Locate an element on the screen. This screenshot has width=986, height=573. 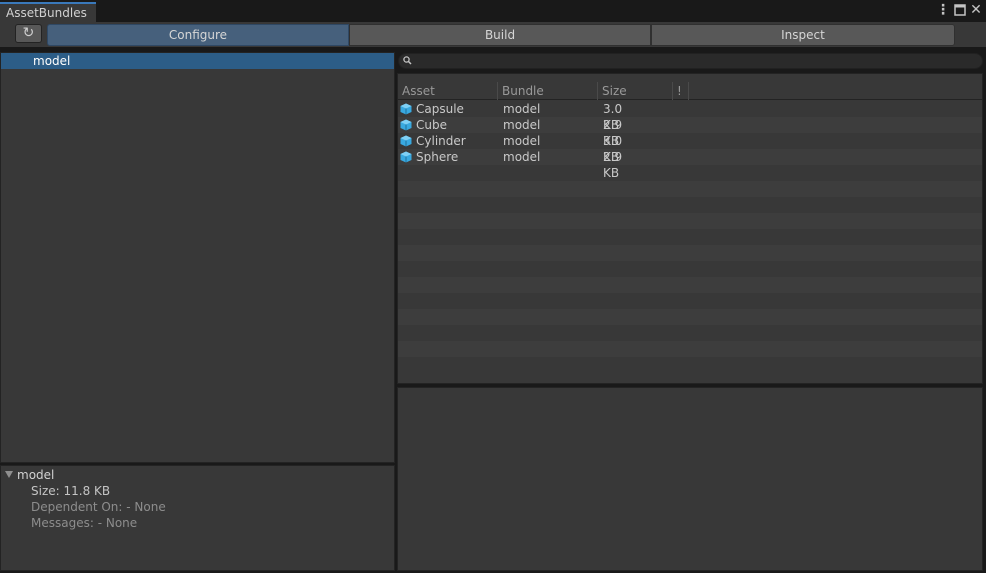
search-icon is located at coordinates (408, 61).